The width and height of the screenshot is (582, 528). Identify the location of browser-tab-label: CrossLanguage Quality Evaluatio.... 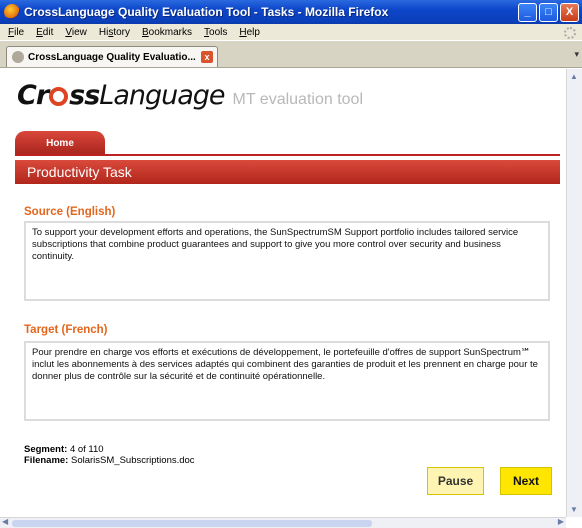
(112, 57).